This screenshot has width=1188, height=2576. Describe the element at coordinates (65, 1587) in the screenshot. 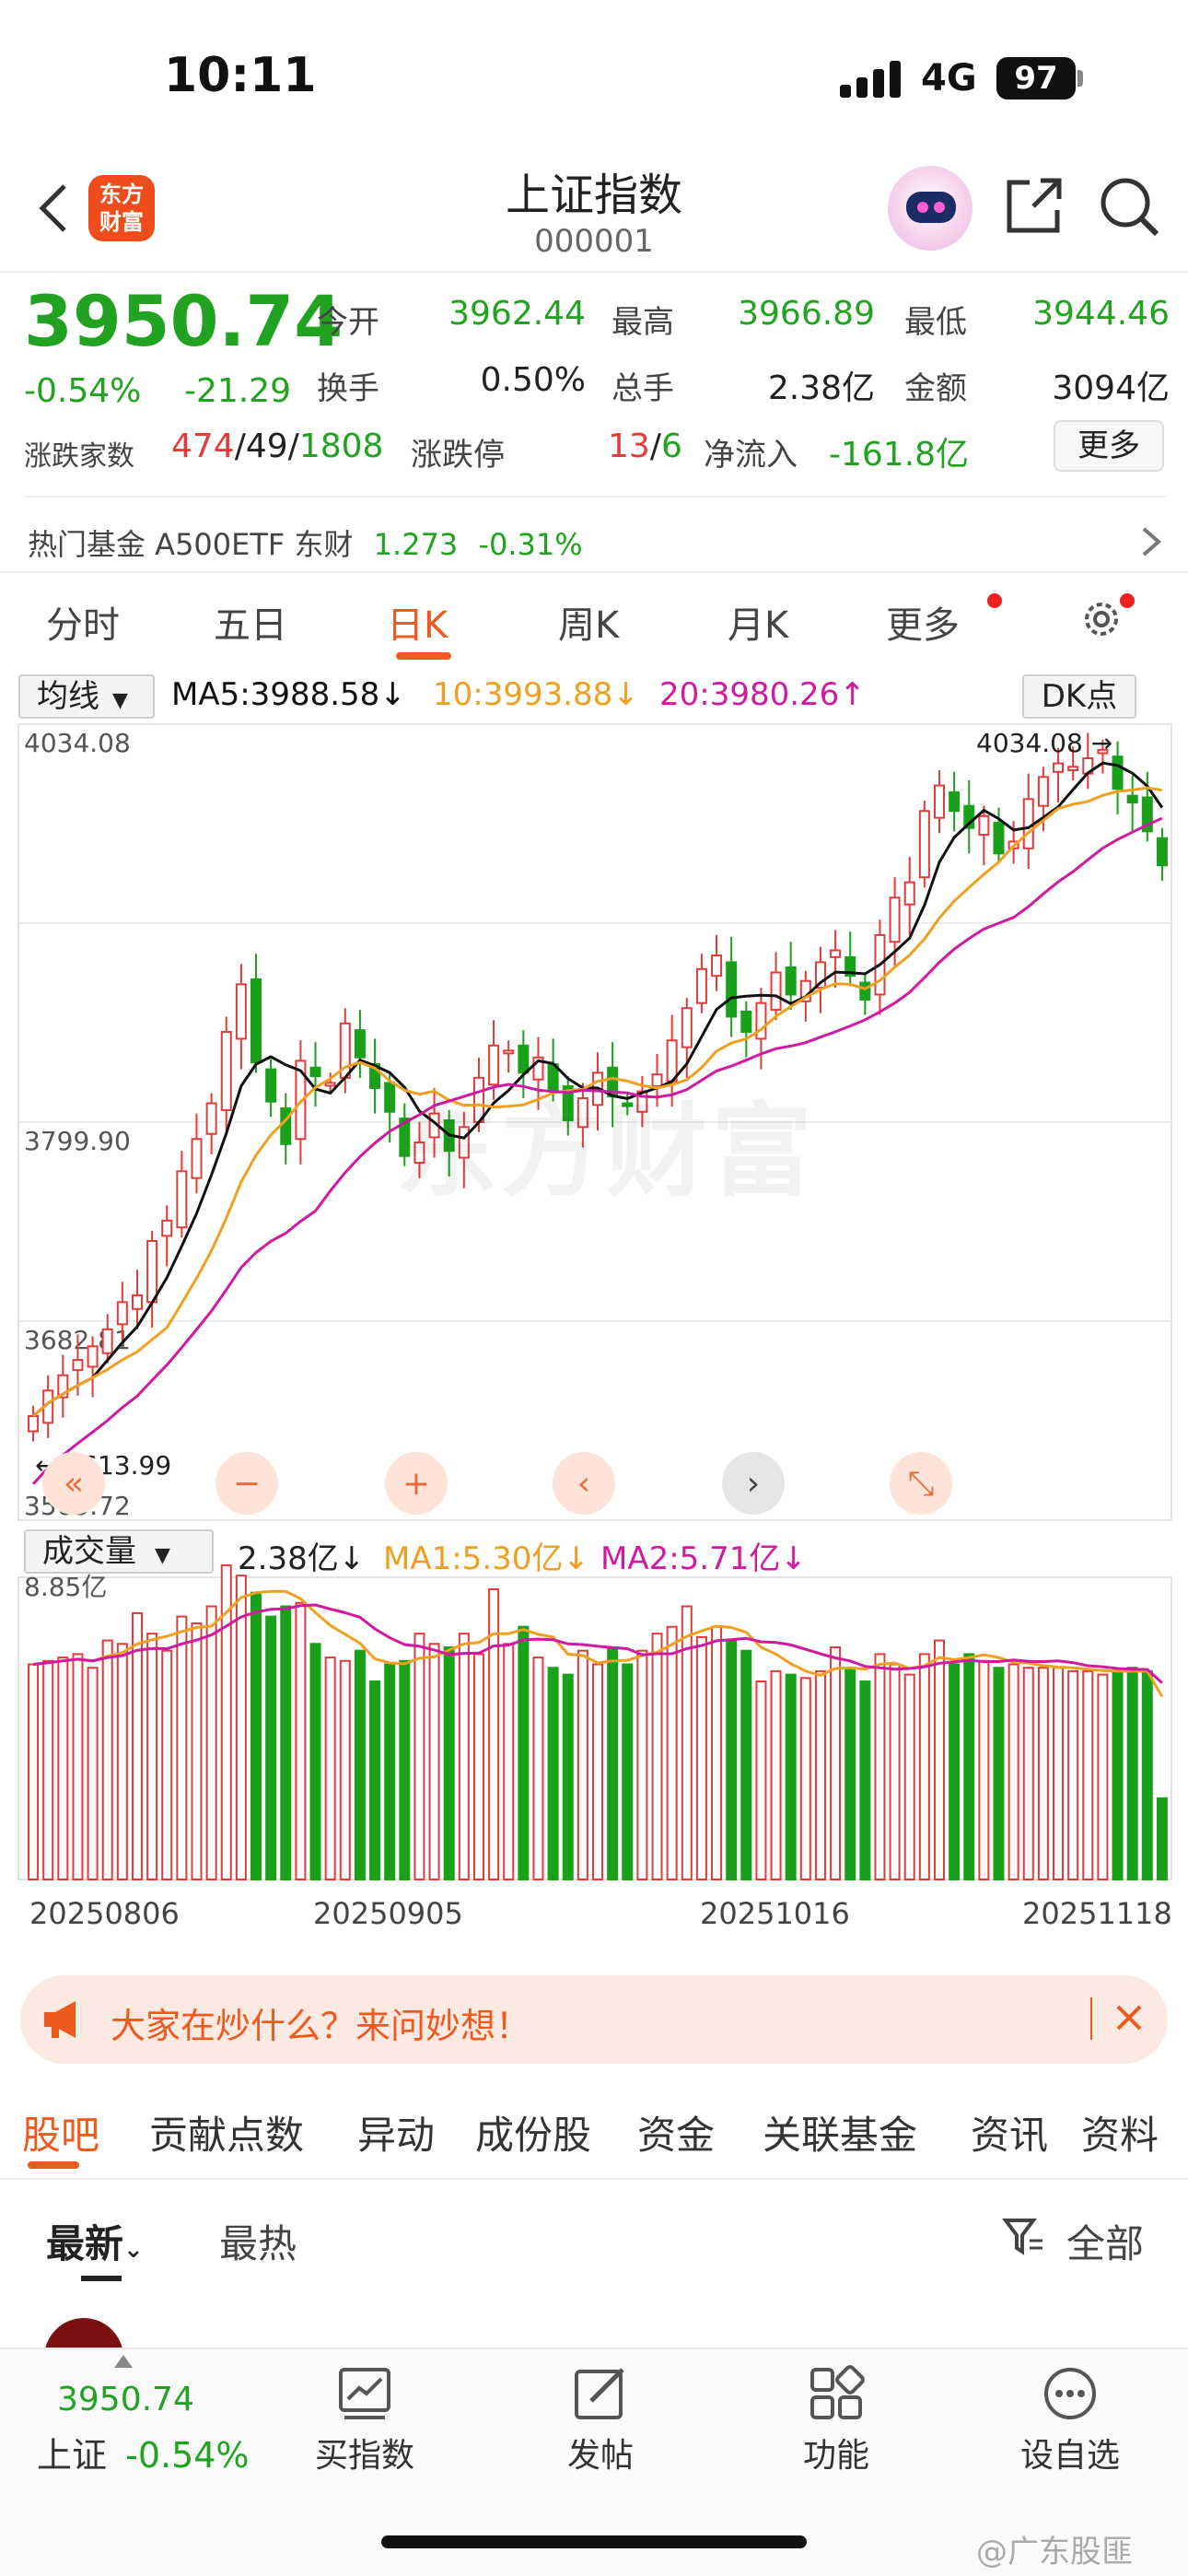

I see `volume-max-label: 8.85亿` at that location.